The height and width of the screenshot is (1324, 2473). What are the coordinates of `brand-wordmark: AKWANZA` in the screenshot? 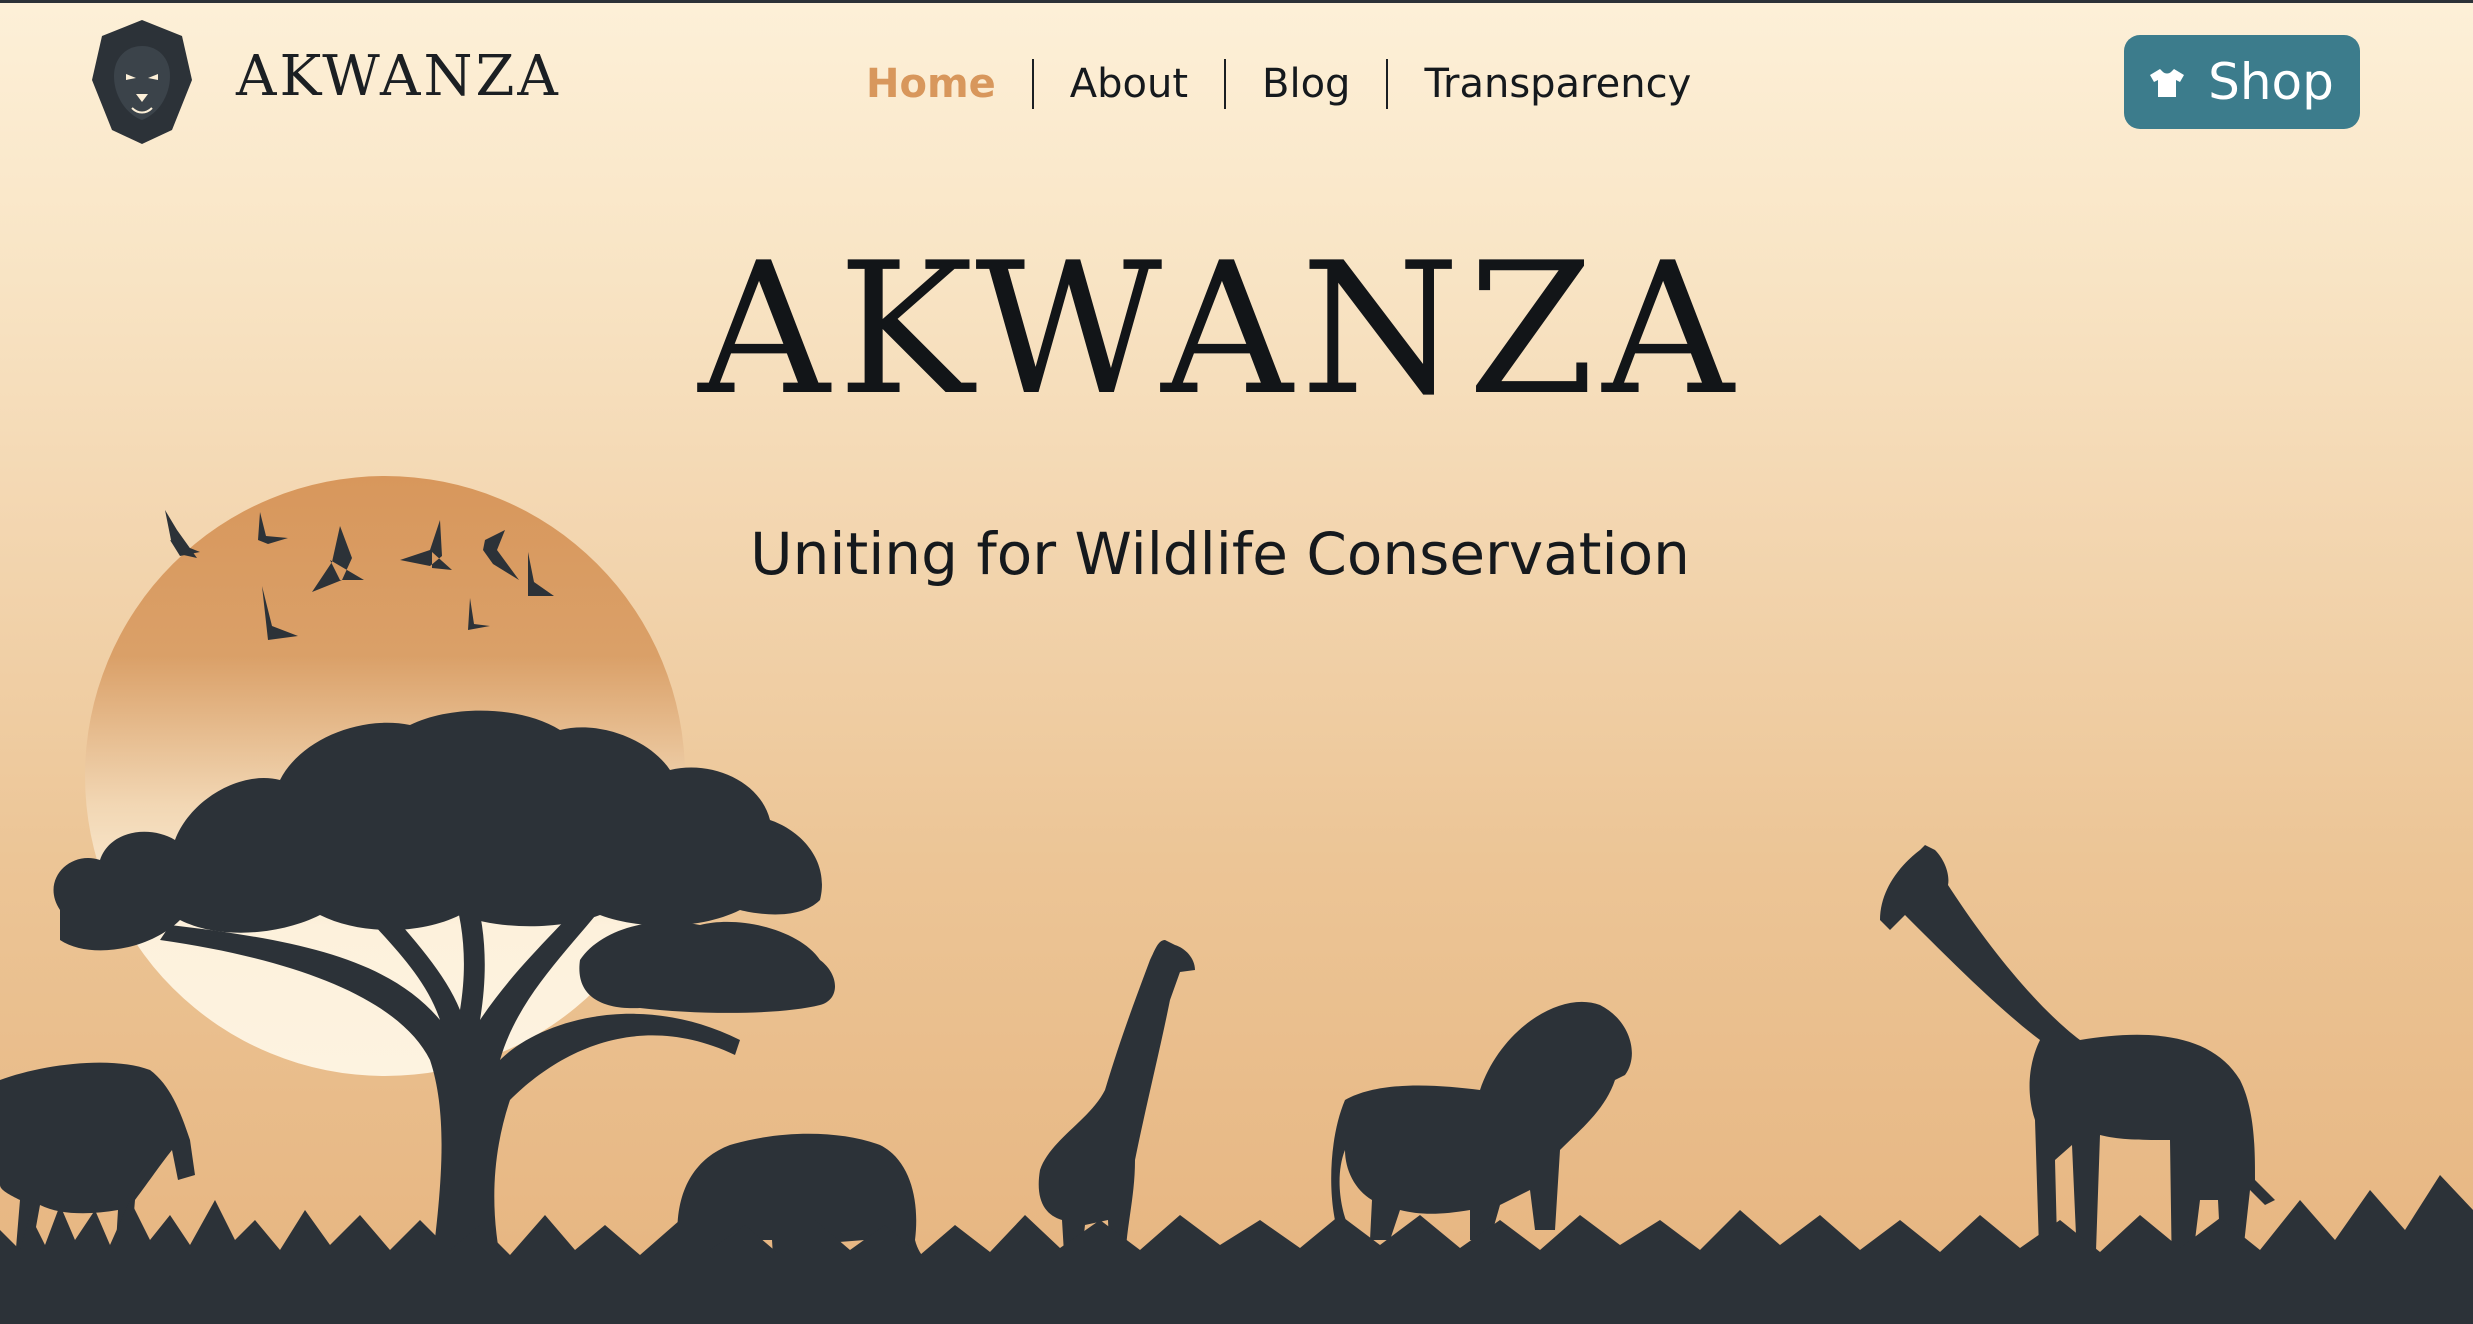 It's located at (398, 76).